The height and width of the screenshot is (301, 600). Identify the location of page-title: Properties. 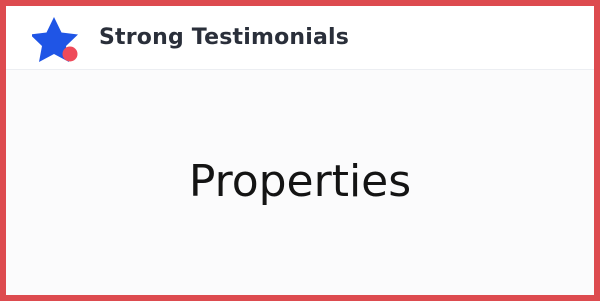
(300, 181).